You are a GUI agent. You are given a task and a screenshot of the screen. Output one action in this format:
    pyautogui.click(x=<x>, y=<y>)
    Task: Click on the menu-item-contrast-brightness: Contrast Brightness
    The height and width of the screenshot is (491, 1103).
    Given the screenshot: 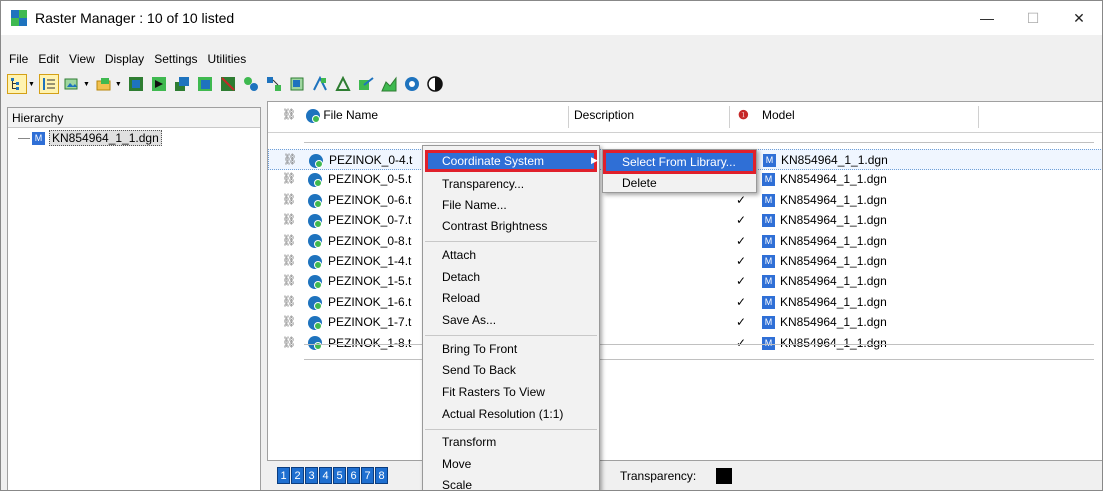 What is the action you would take?
    pyautogui.click(x=494, y=226)
    